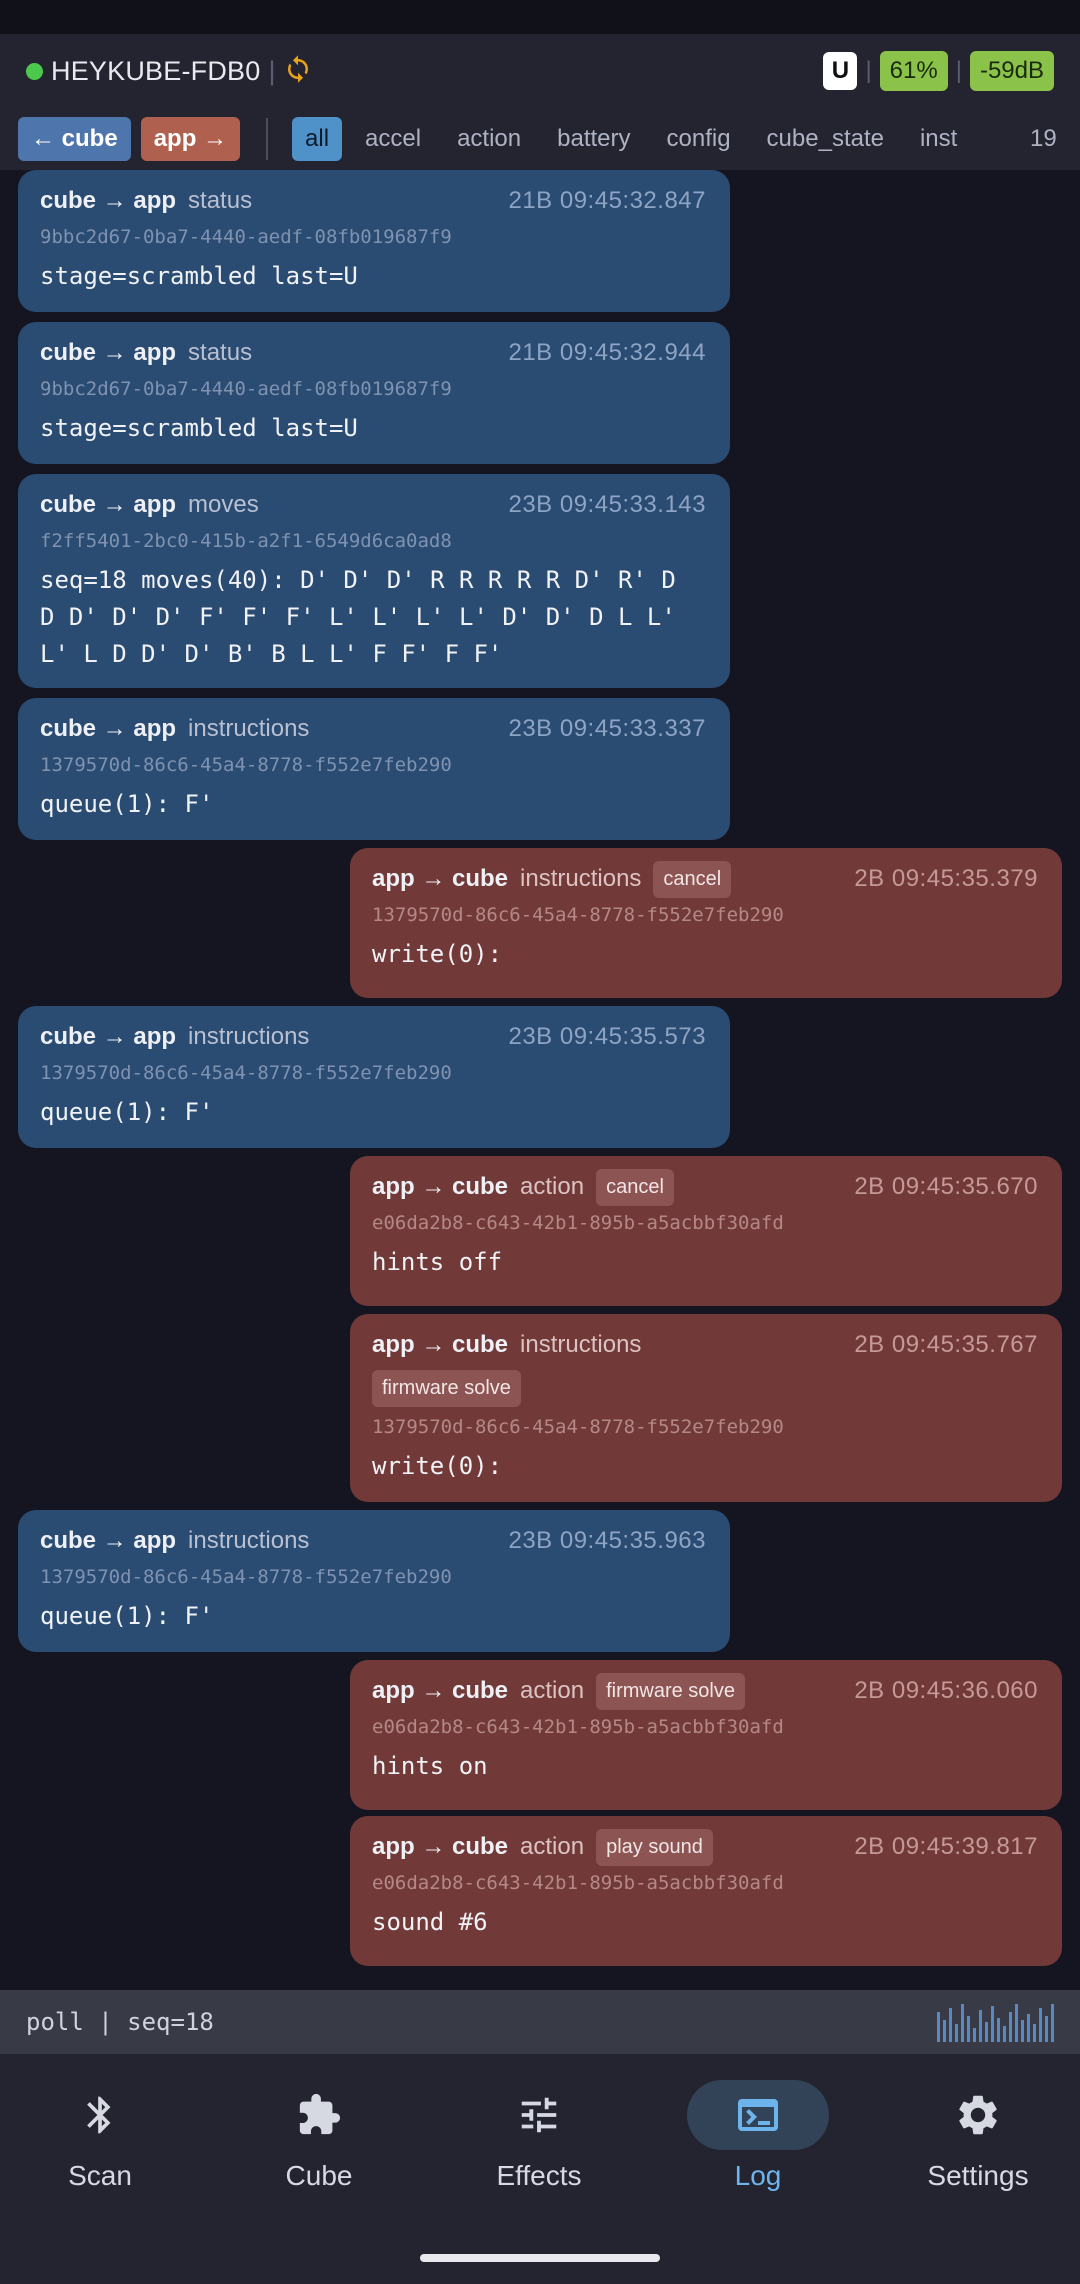 This screenshot has width=1080, height=2284. I want to click on terminal-icon, so click(758, 2115).